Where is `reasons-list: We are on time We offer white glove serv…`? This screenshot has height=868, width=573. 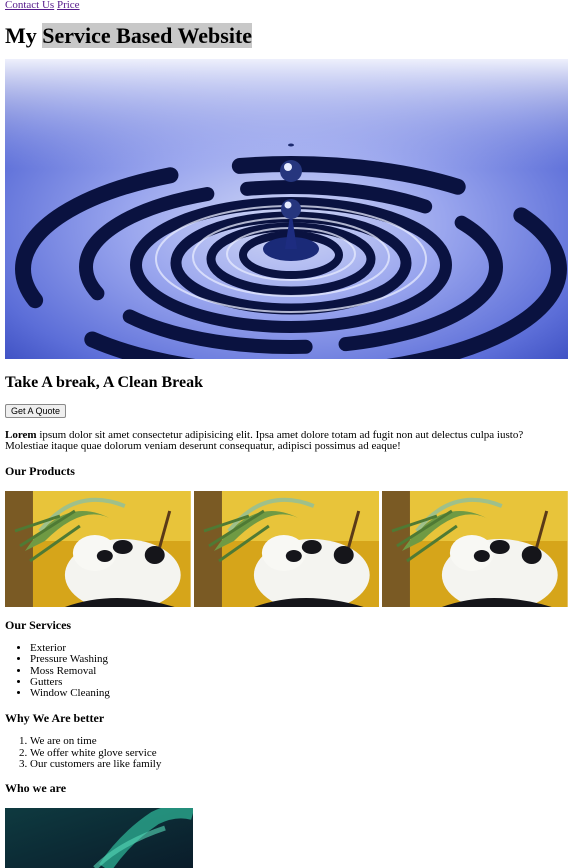
reasons-list: We are on time We offer white glove serv… is located at coordinates (286, 752).